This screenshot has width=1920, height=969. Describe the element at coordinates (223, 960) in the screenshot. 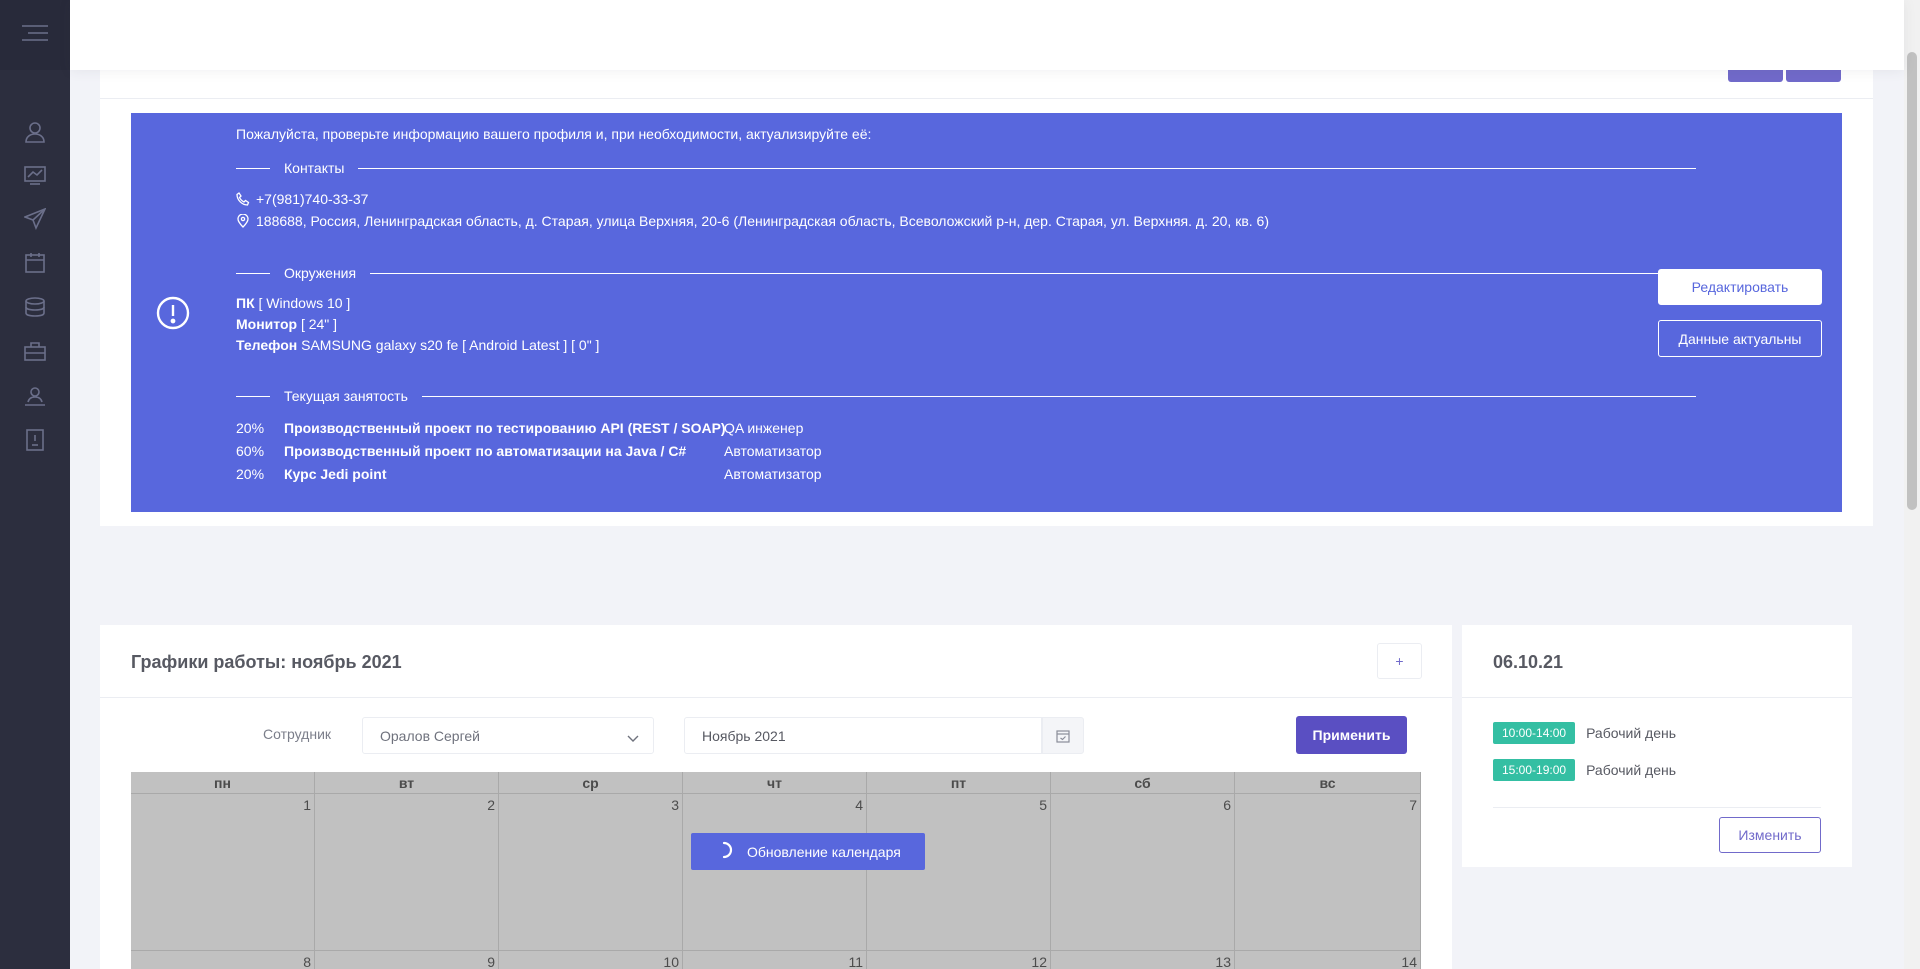

I see `calendar-day-cell: 8` at that location.